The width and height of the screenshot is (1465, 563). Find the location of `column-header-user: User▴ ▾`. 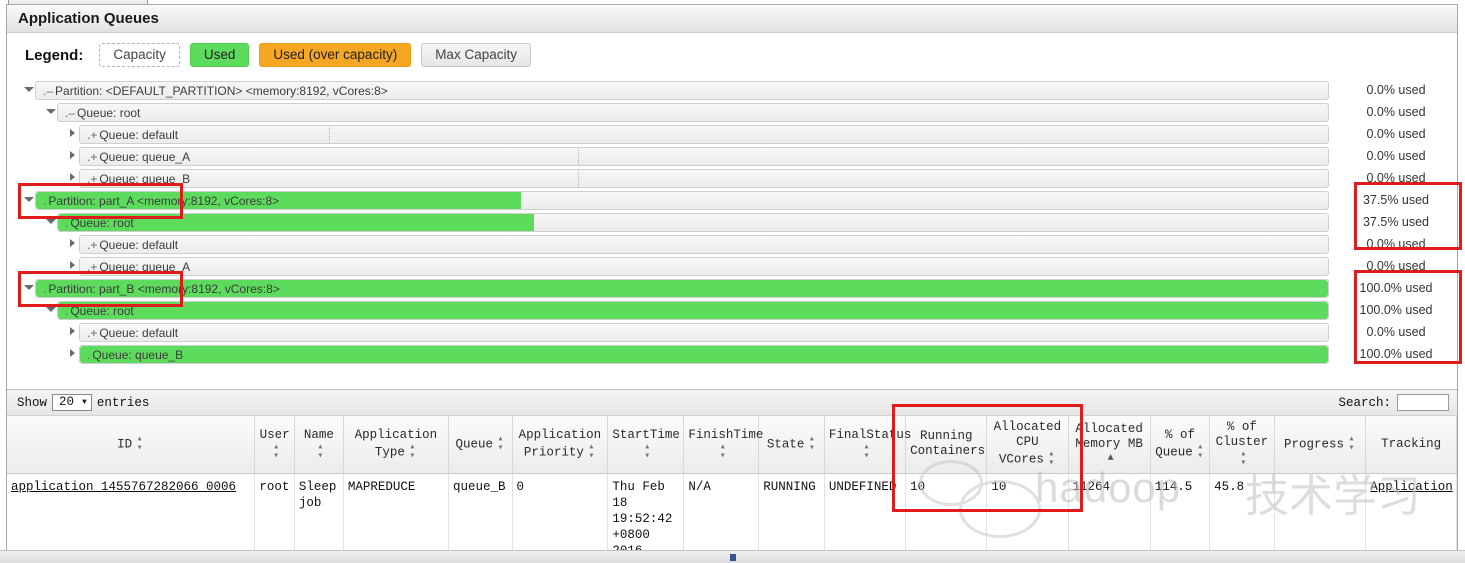

column-header-user: User▴ ▾ is located at coordinates (274, 445).